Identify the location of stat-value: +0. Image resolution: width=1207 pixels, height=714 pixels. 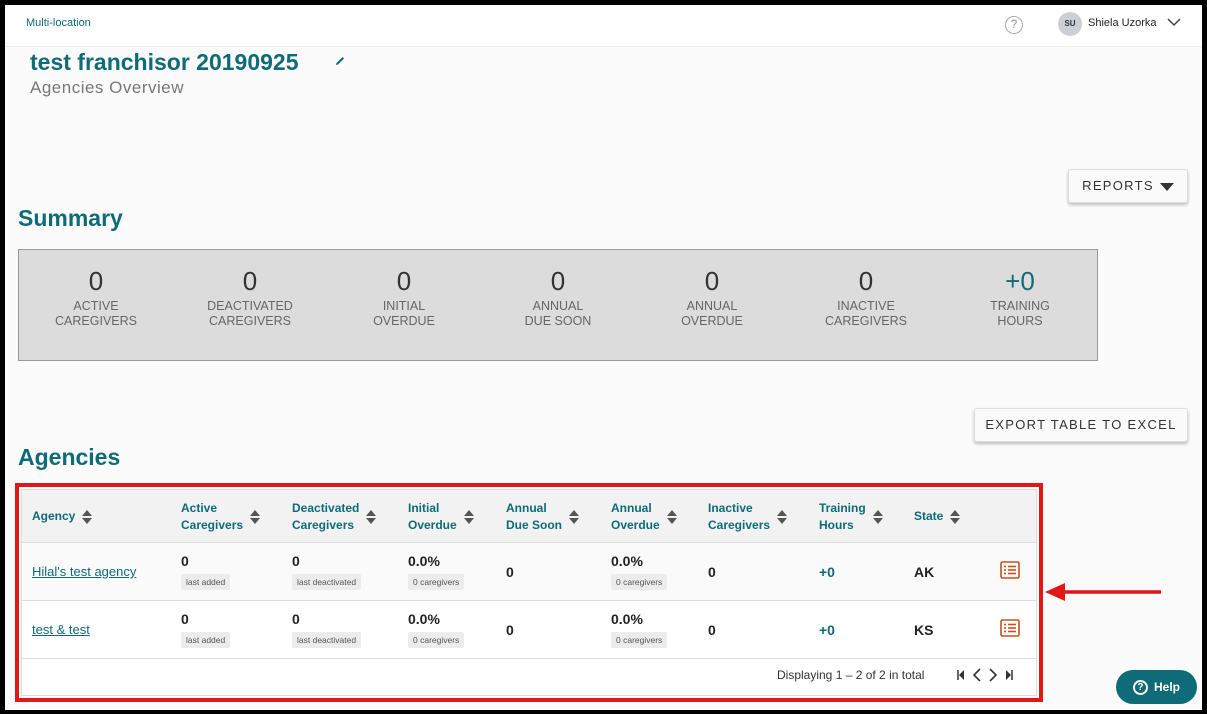
(1020, 281).